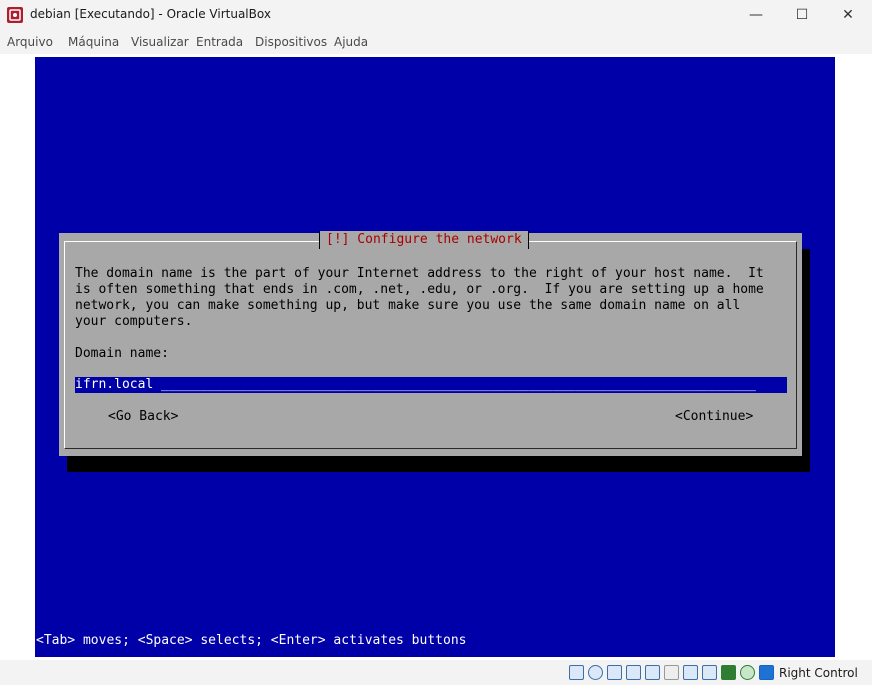 The image size is (872, 685). Describe the element at coordinates (728, 672) in the screenshot. I see `cpu-icon` at that location.